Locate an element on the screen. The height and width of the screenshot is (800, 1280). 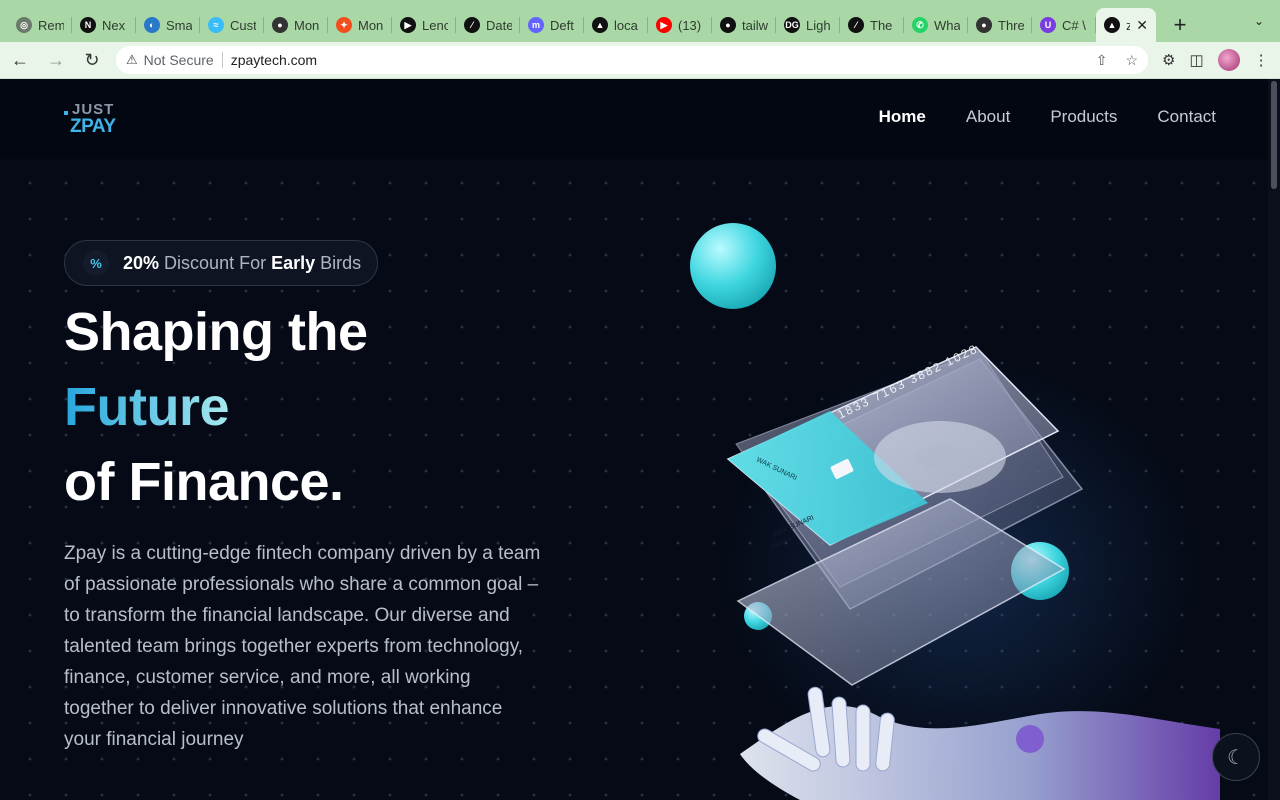
theme-toggle-button: ☾ is located at coordinates (1236, 757).